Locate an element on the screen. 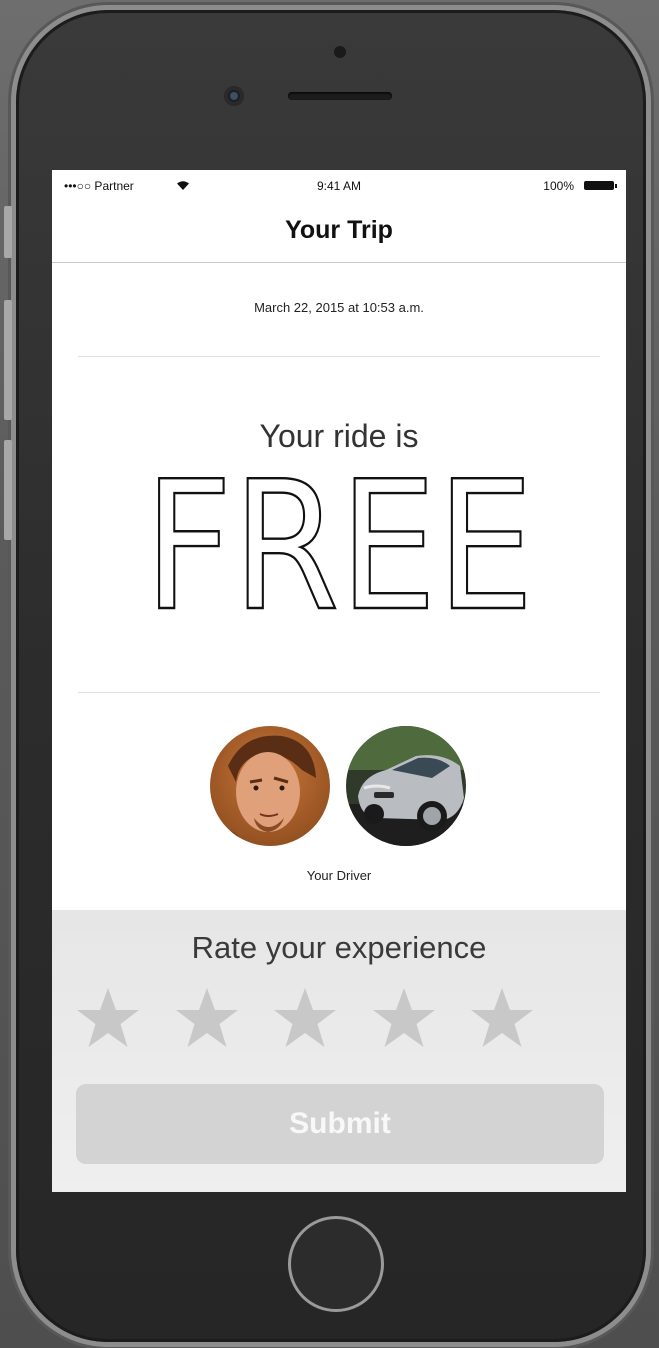  status-time: 9:41 AM is located at coordinates (339, 186).